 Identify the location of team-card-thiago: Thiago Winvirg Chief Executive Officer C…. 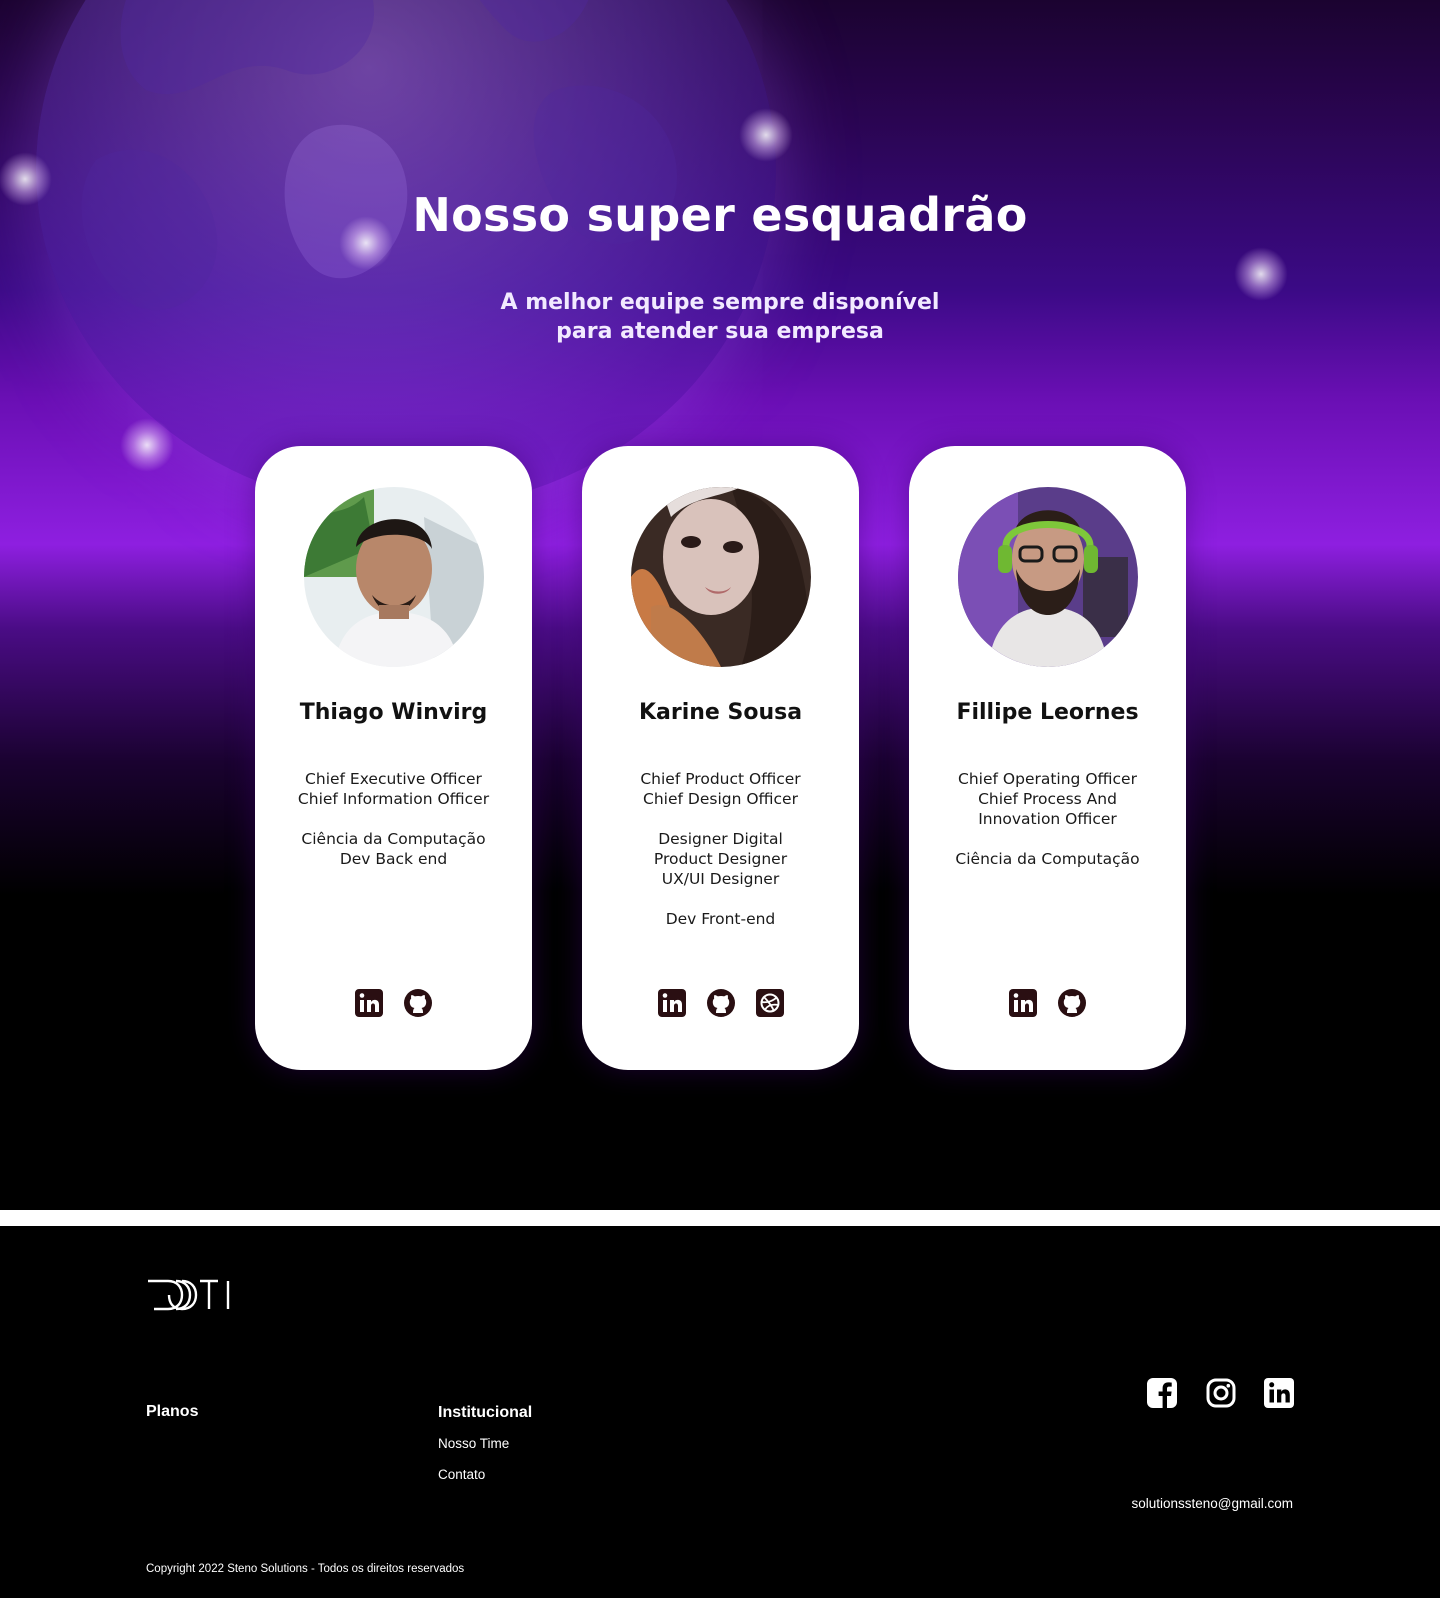
(393, 758).